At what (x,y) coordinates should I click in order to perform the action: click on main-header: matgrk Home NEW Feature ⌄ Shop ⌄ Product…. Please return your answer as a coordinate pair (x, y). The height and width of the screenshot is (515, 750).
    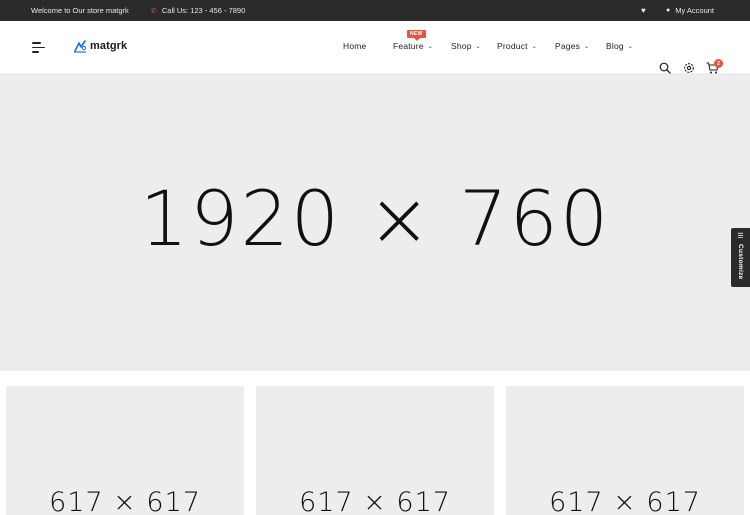
    Looking at the image, I should click on (375, 47).